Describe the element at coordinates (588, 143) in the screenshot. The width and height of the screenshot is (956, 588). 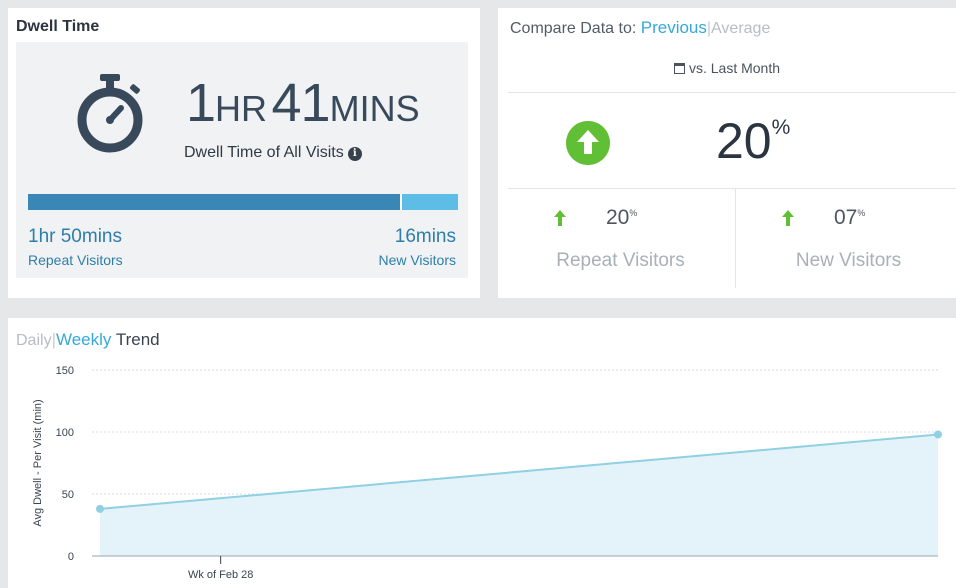
I see `arrow-up-circle-icon` at that location.